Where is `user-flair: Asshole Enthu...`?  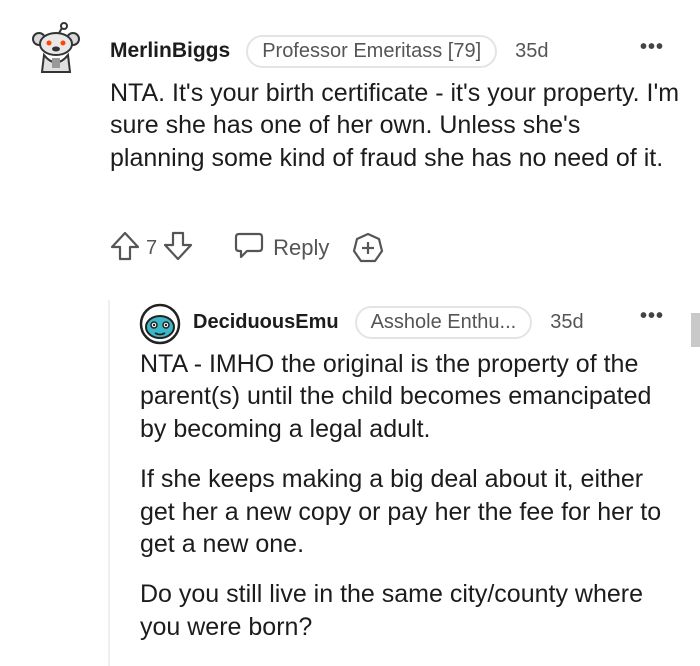 user-flair: Asshole Enthu... is located at coordinates (443, 322).